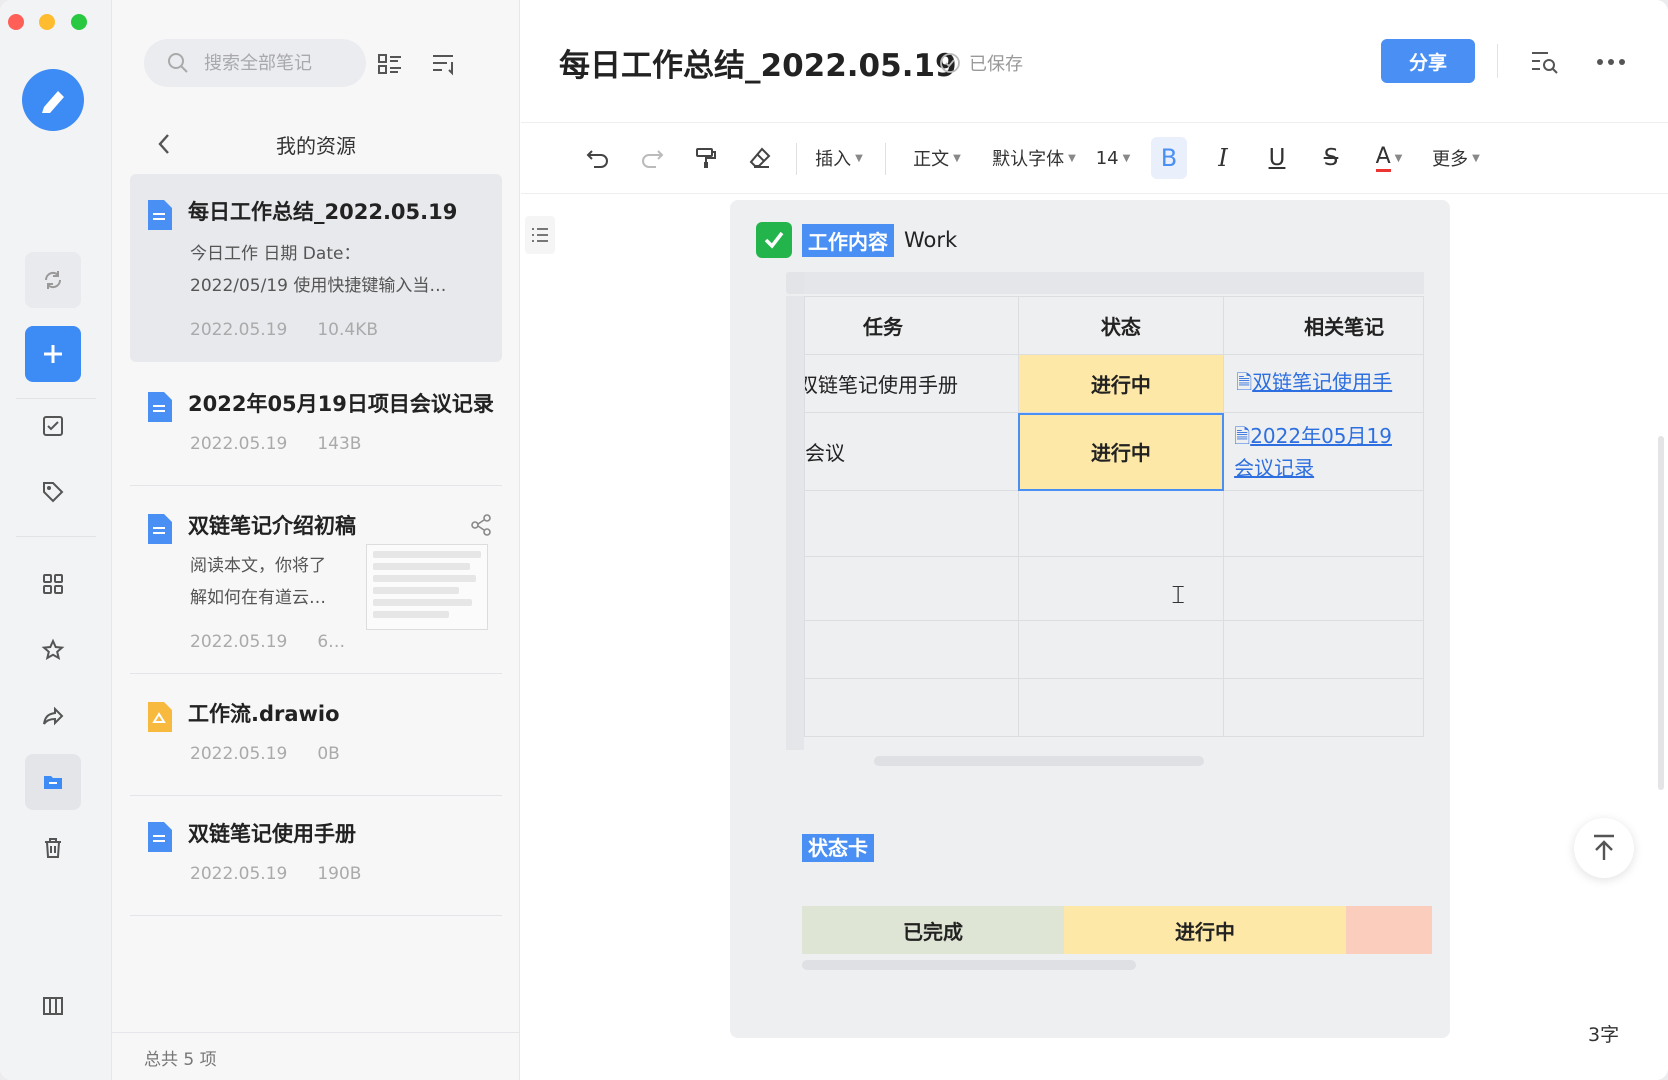 The height and width of the screenshot is (1080, 1668). What do you see at coordinates (796, 159) in the screenshot?
I see `toolbar-divider` at bounding box center [796, 159].